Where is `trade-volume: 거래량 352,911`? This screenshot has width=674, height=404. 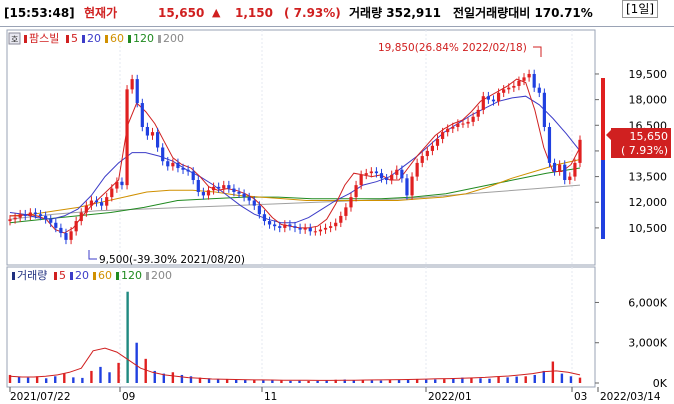 trade-volume: 거래량 352,911 is located at coordinates (395, 13).